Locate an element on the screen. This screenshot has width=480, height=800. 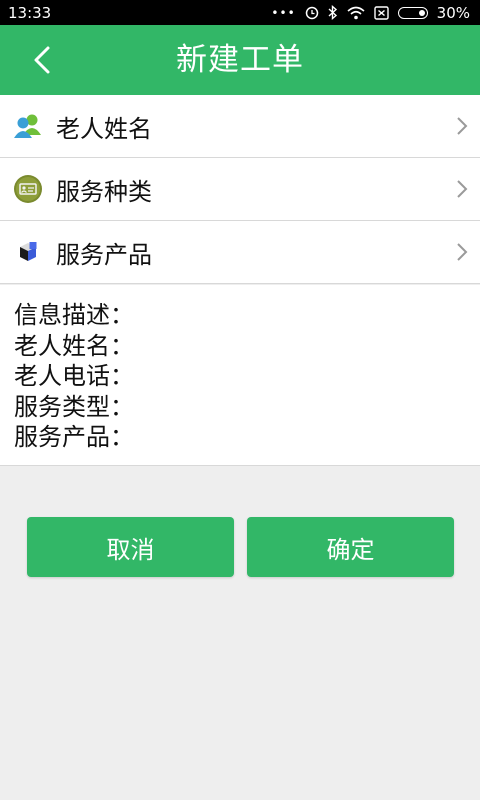
info-line-elder-phone: 老人电话： is located at coordinates (74, 376).